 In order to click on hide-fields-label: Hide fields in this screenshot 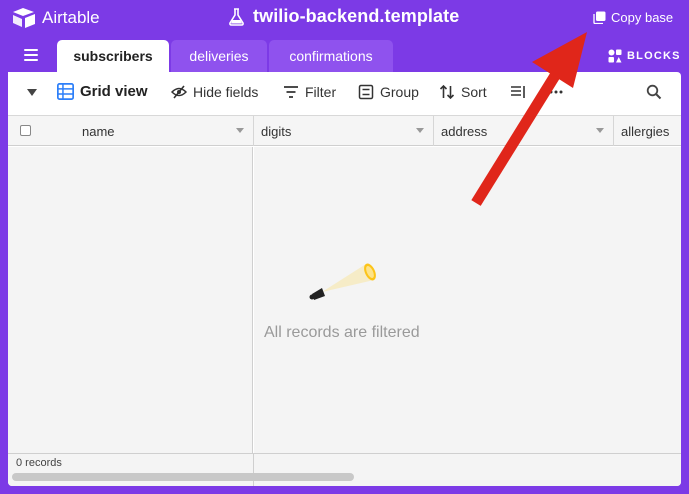, I will do `click(226, 92)`.